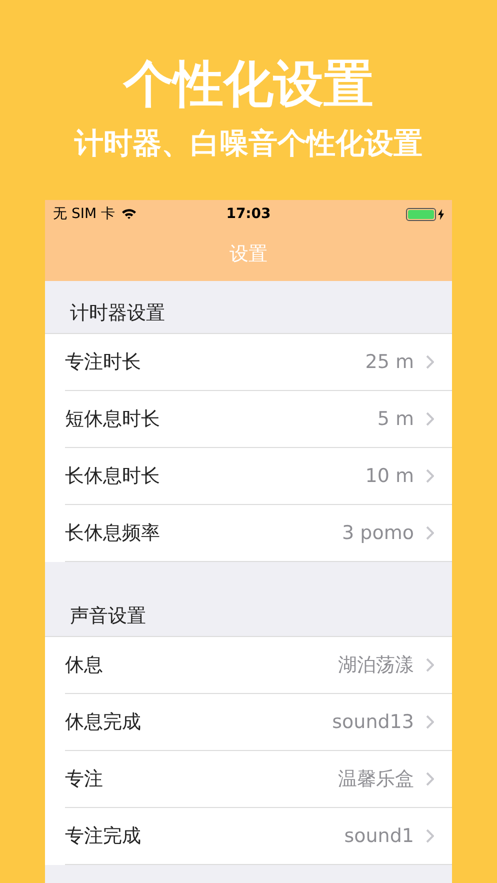 This screenshot has height=883, width=497. I want to click on section-header: 计时器设置, so click(117, 313).